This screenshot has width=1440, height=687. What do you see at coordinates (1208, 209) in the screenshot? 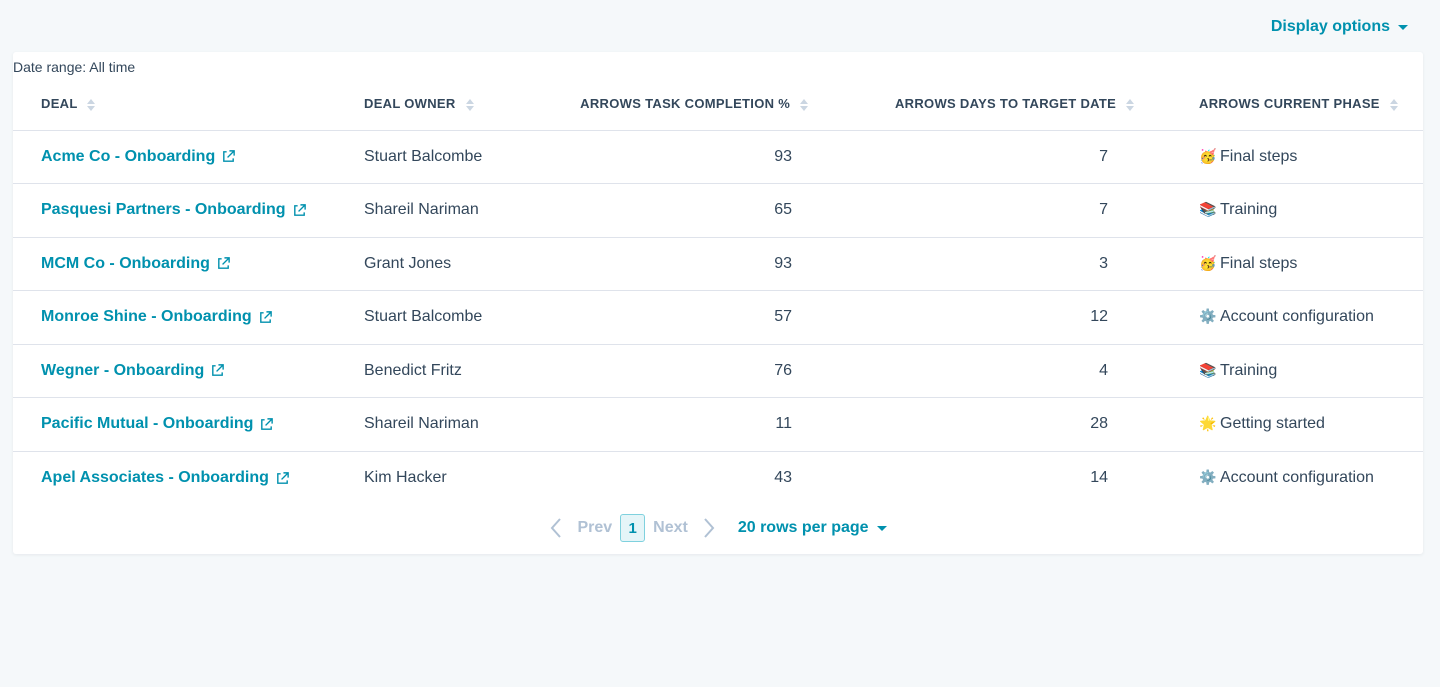
I see `phase-icon: 📚` at bounding box center [1208, 209].